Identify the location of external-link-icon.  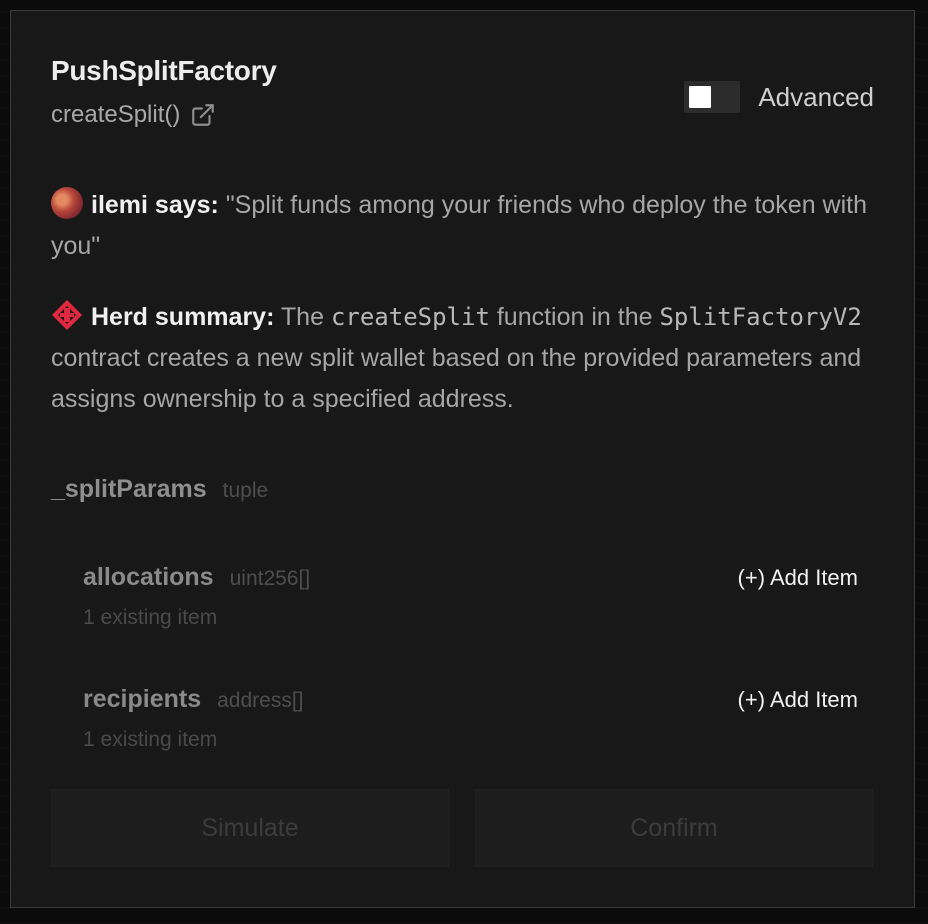
(203, 115).